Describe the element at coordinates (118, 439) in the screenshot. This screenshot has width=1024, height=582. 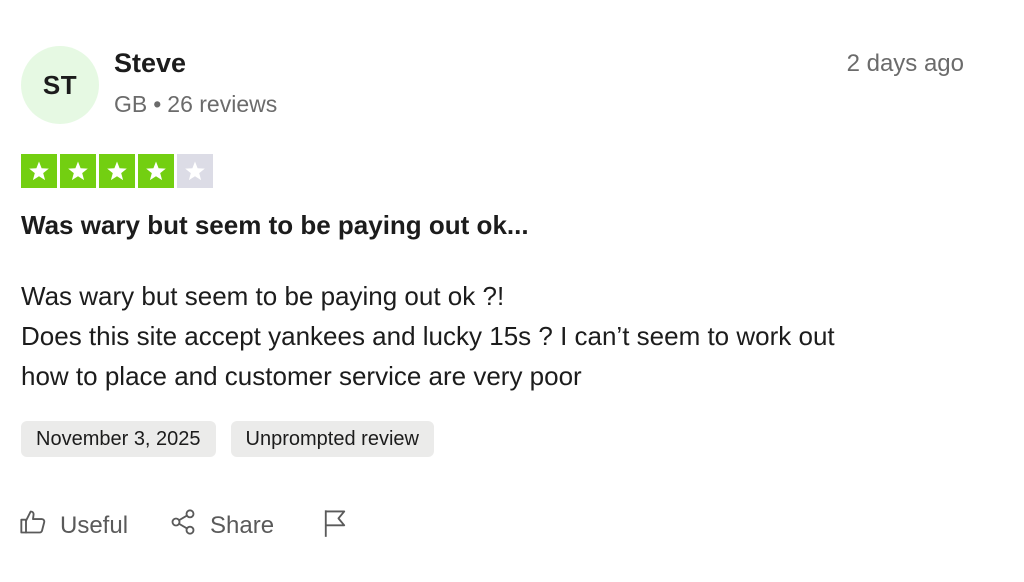
I see `date-of-experience-badge: November 3, 2025` at that location.